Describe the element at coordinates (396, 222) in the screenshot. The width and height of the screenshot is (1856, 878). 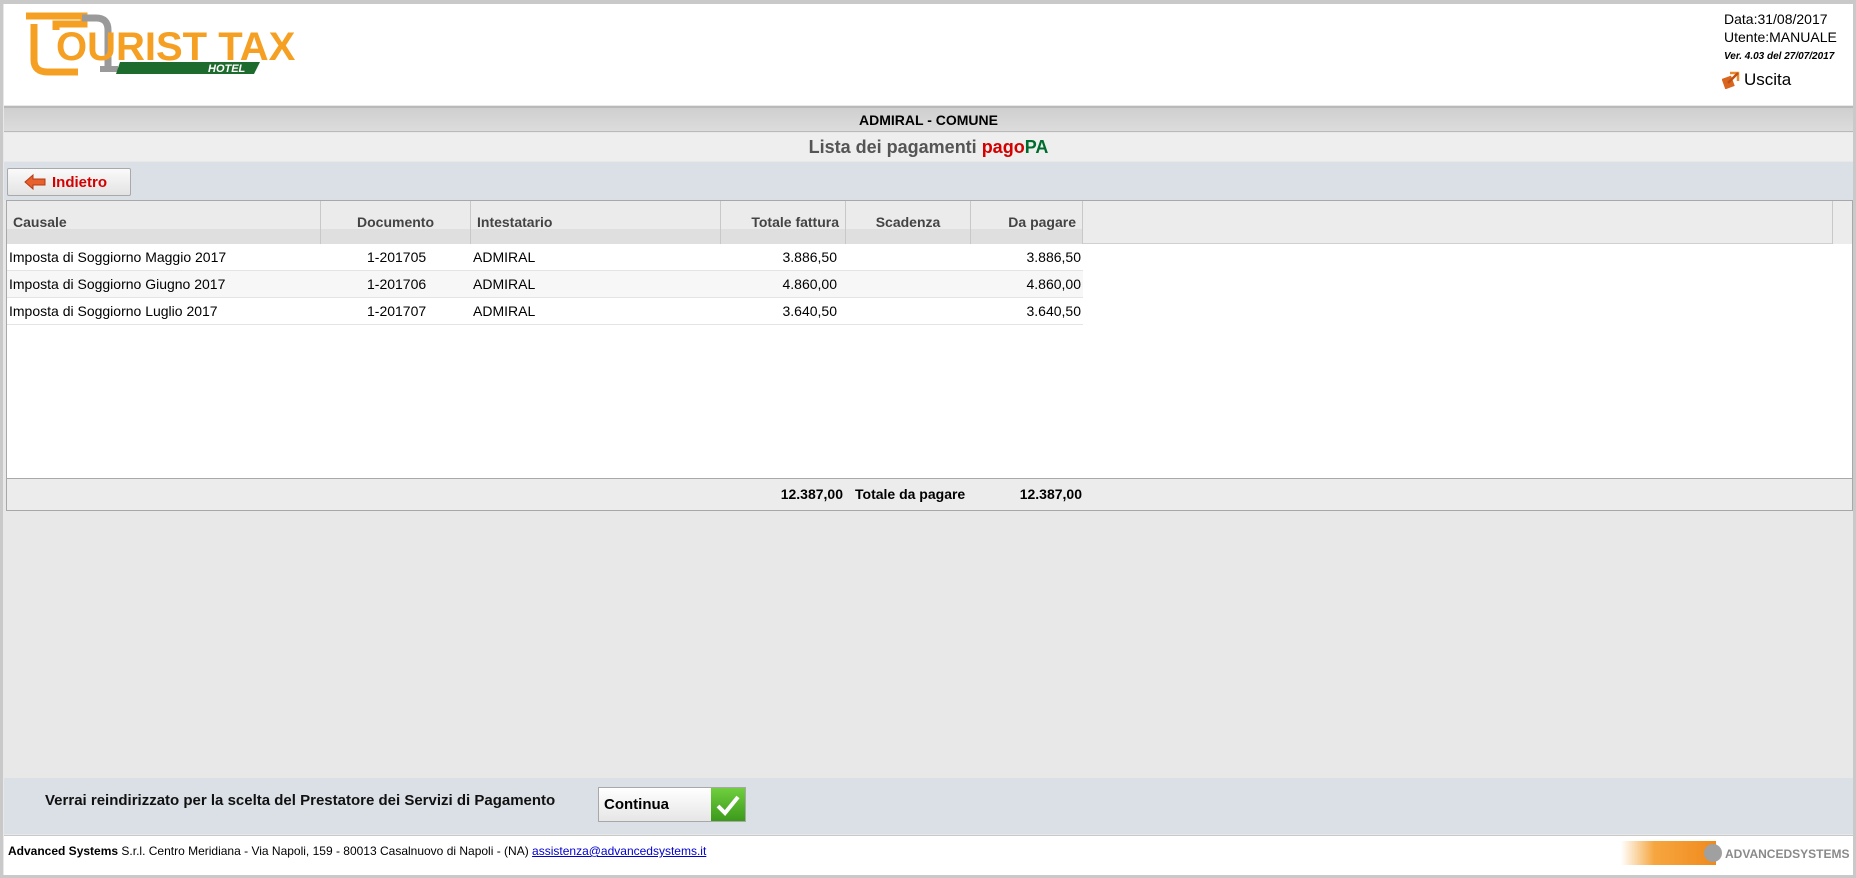
I see `column-header-documento: Documento` at that location.